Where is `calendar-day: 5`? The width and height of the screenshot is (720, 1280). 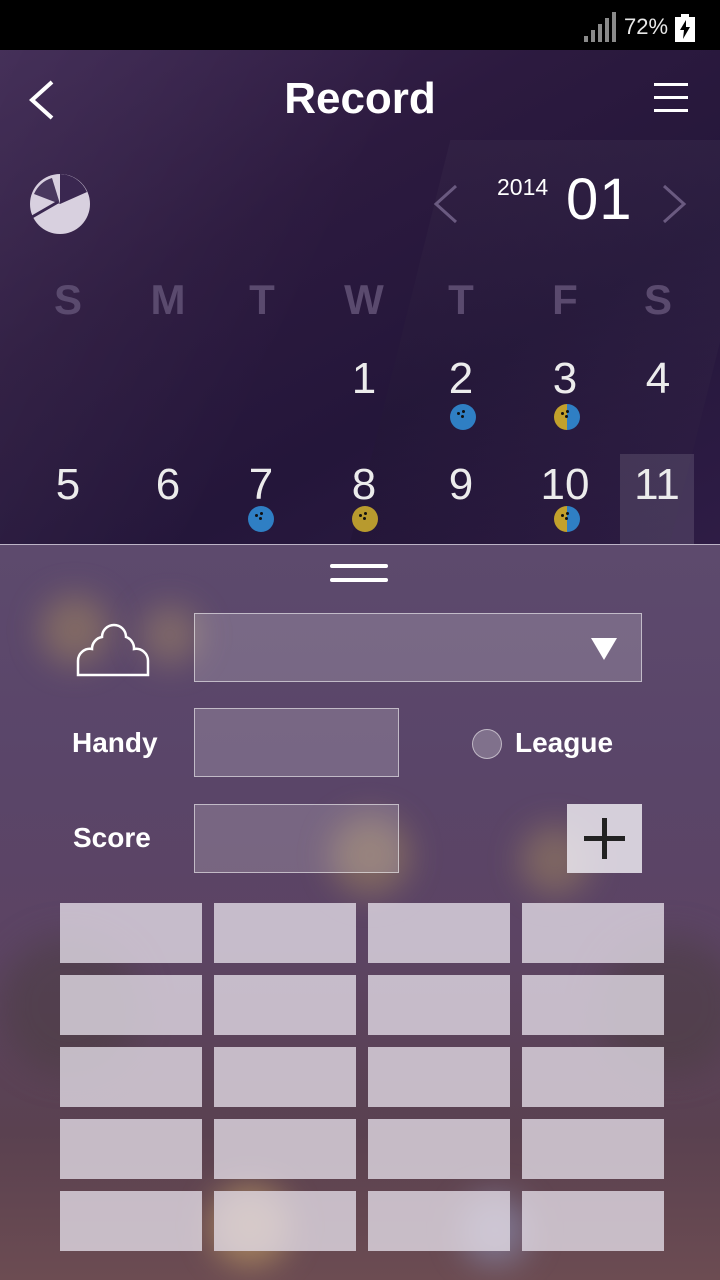
calendar-day: 5 is located at coordinates (68, 485).